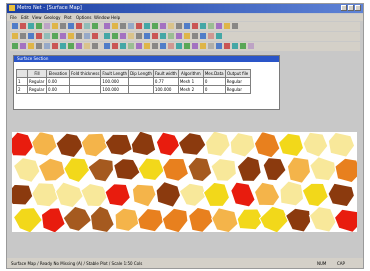 The image size is (370, 271). What do you see at coordinates (190, 89) in the screenshot?
I see `table-cell: Mesh 2` at bounding box center [190, 89].